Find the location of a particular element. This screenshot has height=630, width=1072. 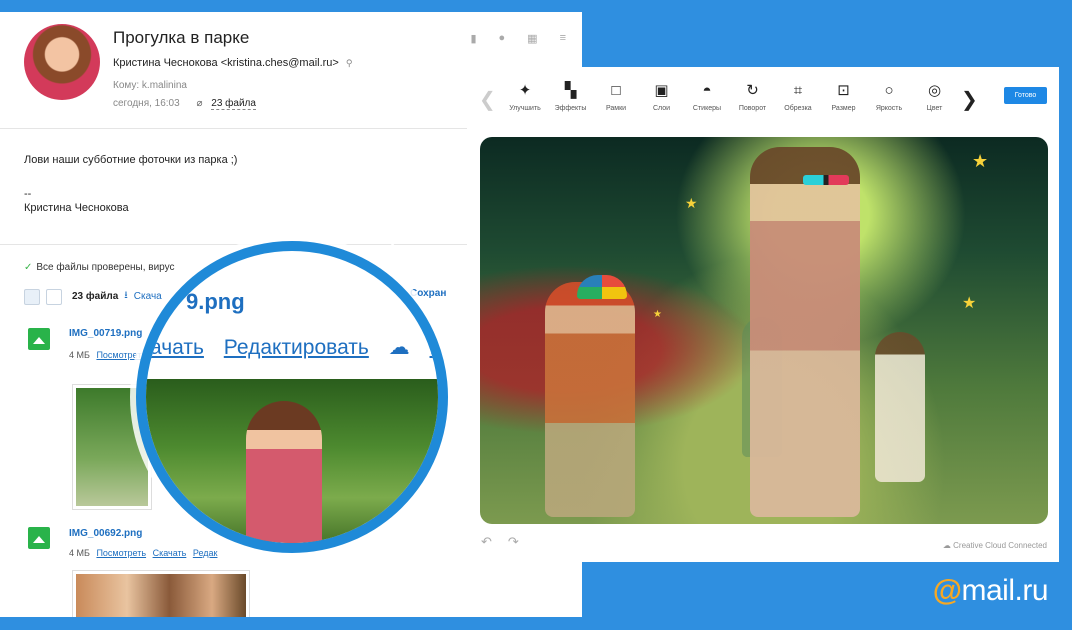

attachments-link: 23 файла is located at coordinates (233, 104).